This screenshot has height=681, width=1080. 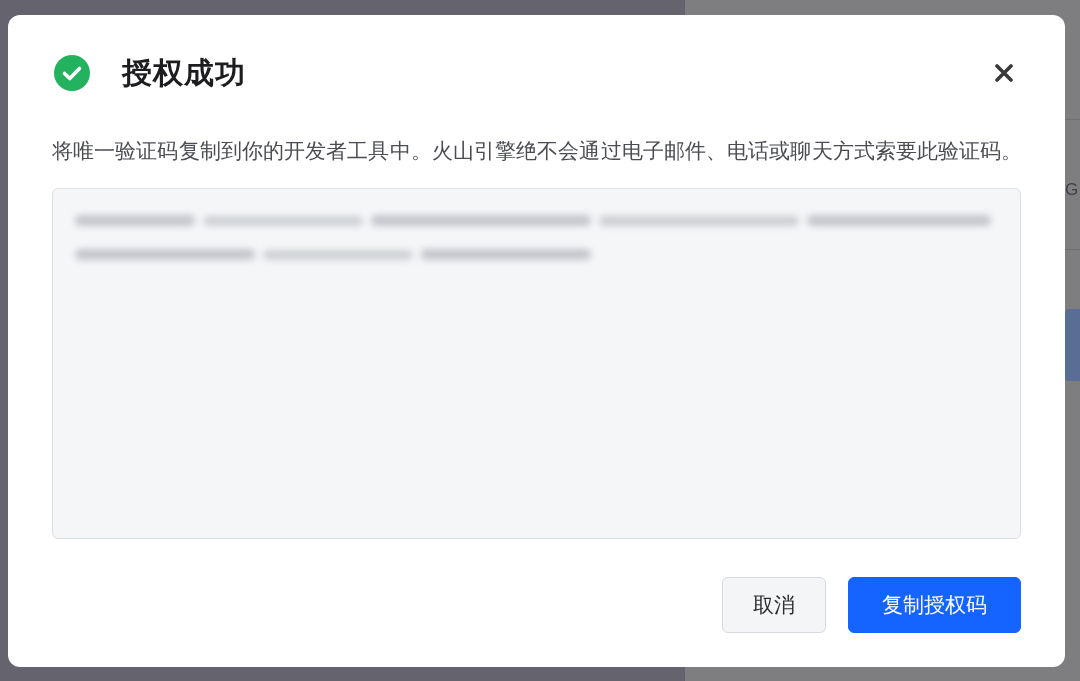 I want to click on close-button, so click(x=1004, y=73).